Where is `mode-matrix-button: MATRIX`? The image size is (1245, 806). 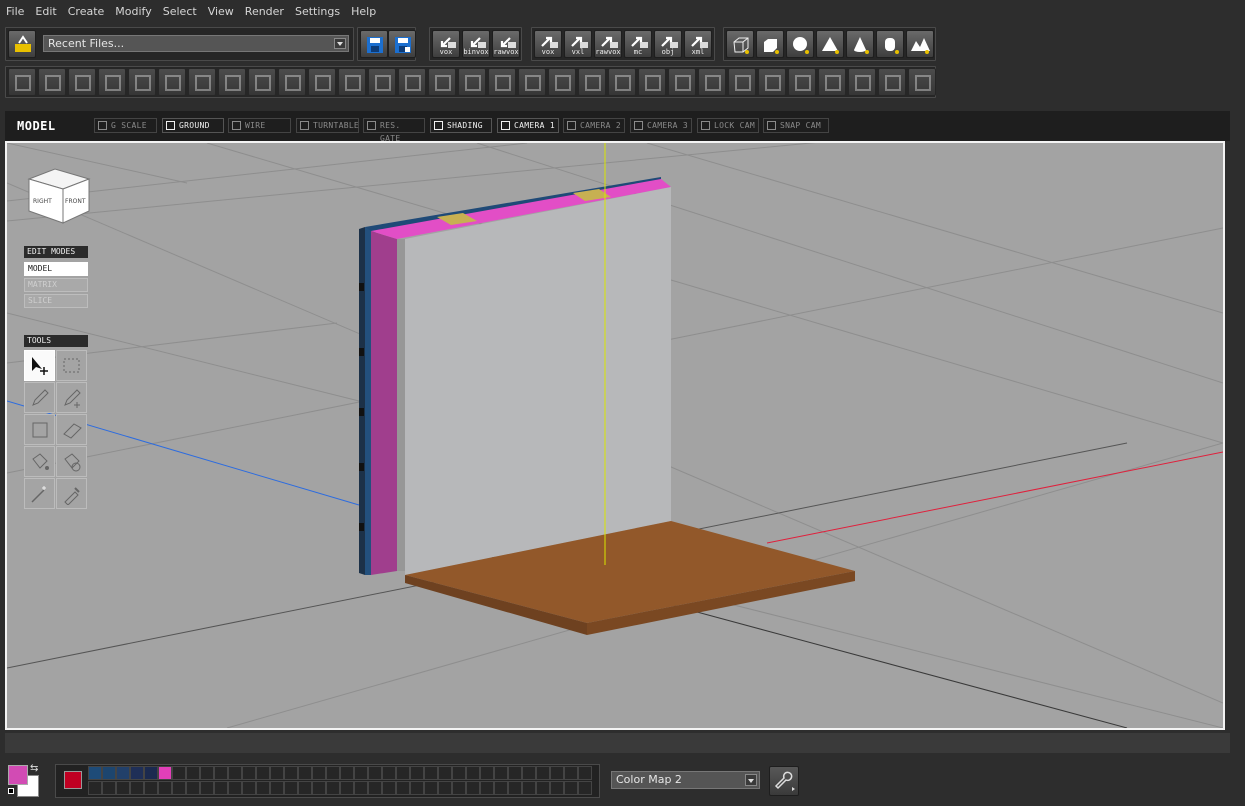
mode-matrix-button: MATRIX is located at coordinates (56, 285).